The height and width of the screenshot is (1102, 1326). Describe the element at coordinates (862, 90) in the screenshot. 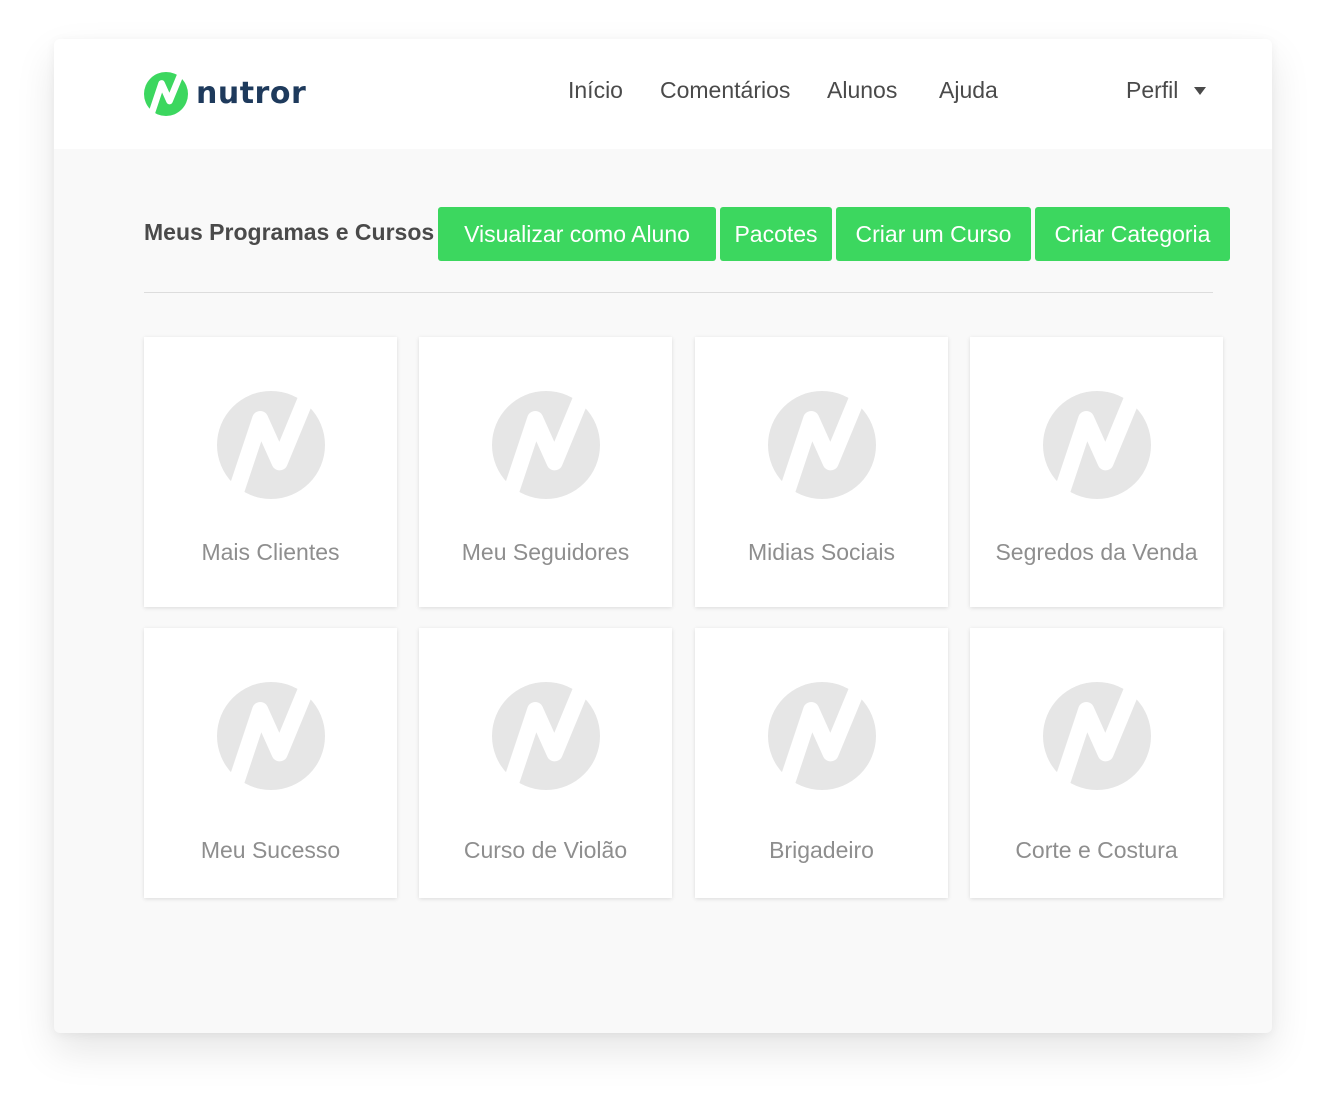

I see `nav-item-alunos: Alunos` at that location.